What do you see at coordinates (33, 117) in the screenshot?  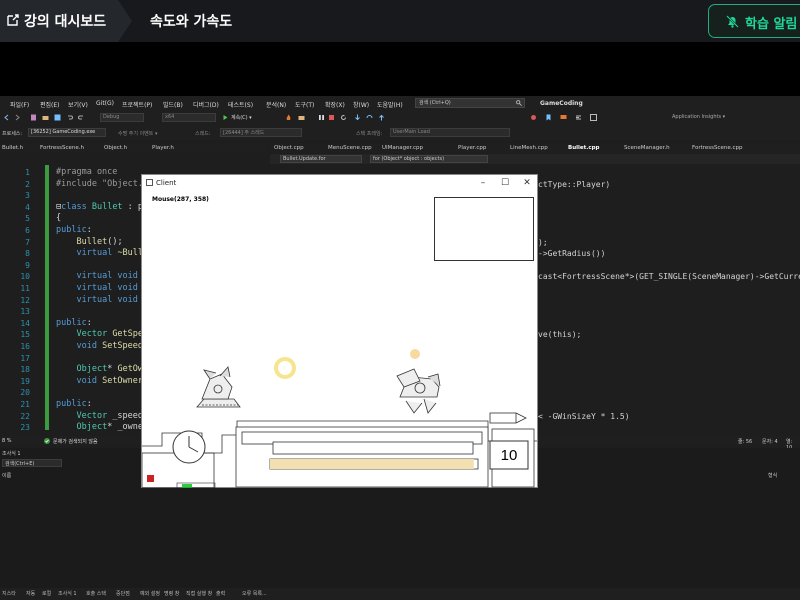 I see `new-file-icon` at bounding box center [33, 117].